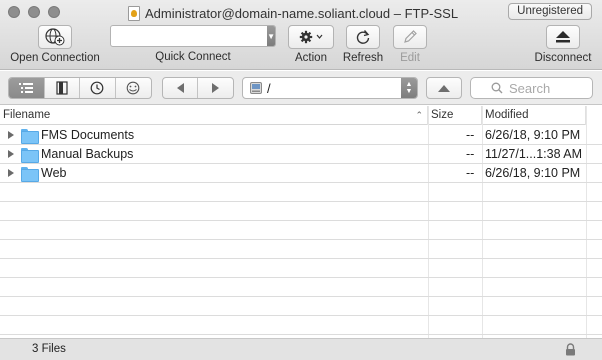 This screenshot has height=360, width=602. I want to click on edit-label: Edit, so click(410, 58).